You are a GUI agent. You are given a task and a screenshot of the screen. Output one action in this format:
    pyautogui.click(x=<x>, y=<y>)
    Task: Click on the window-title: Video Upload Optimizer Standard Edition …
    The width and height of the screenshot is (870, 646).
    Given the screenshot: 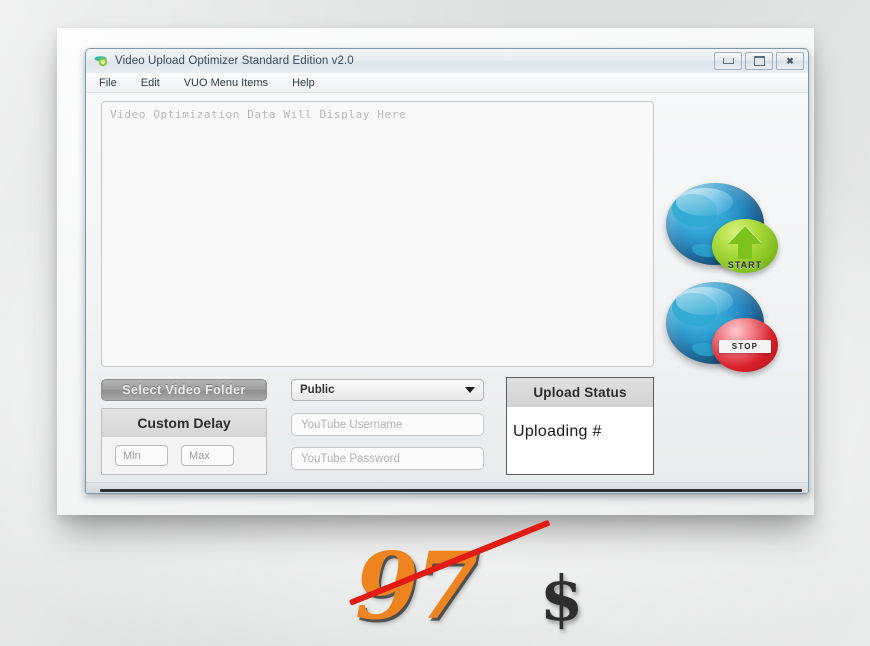 What is the action you would take?
    pyautogui.click(x=234, y=61)
    